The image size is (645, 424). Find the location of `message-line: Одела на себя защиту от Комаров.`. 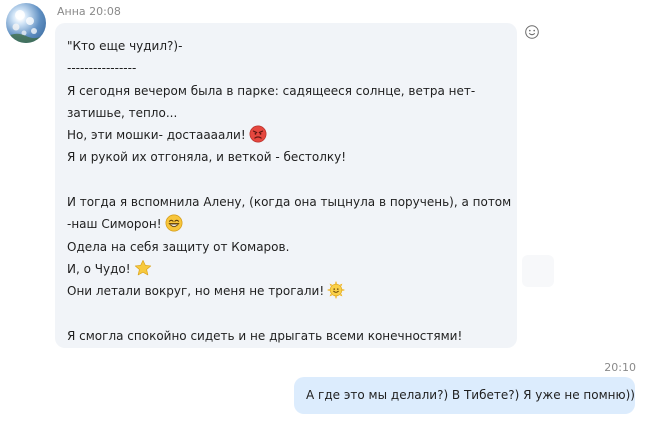

message-line: Одела на себя защиту от Комаров. is located at coordinates (286, 247).